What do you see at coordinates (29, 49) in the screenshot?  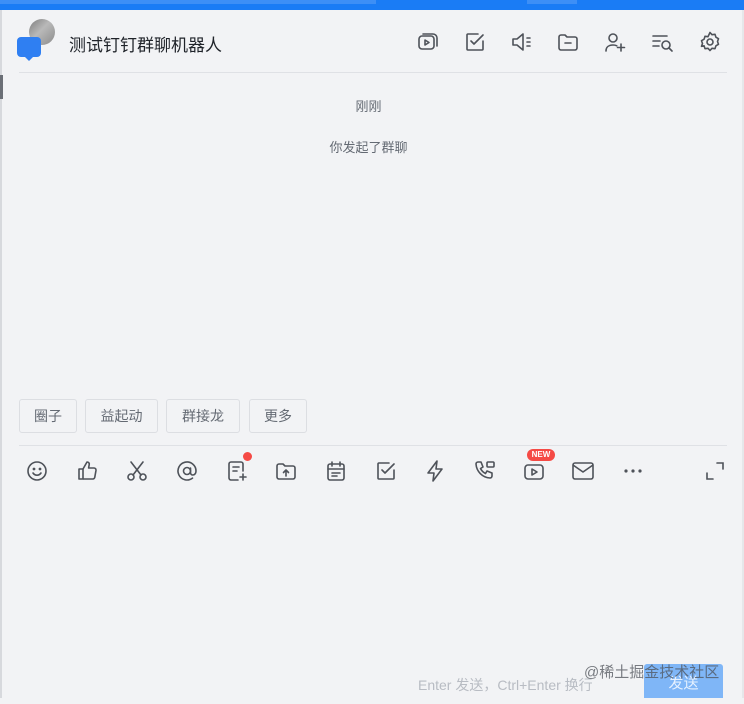 I see `chat-bubble-icon` at bounding box center [29, 49].